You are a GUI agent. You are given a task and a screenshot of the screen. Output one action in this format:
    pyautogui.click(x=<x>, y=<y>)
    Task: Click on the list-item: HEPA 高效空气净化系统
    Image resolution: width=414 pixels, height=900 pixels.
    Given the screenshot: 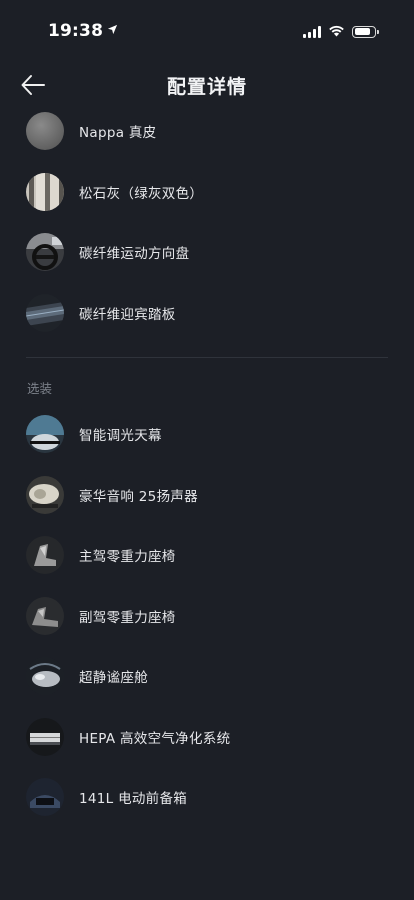 What is the action you would take?
    pyautogui.click(x=207, y=737)
    